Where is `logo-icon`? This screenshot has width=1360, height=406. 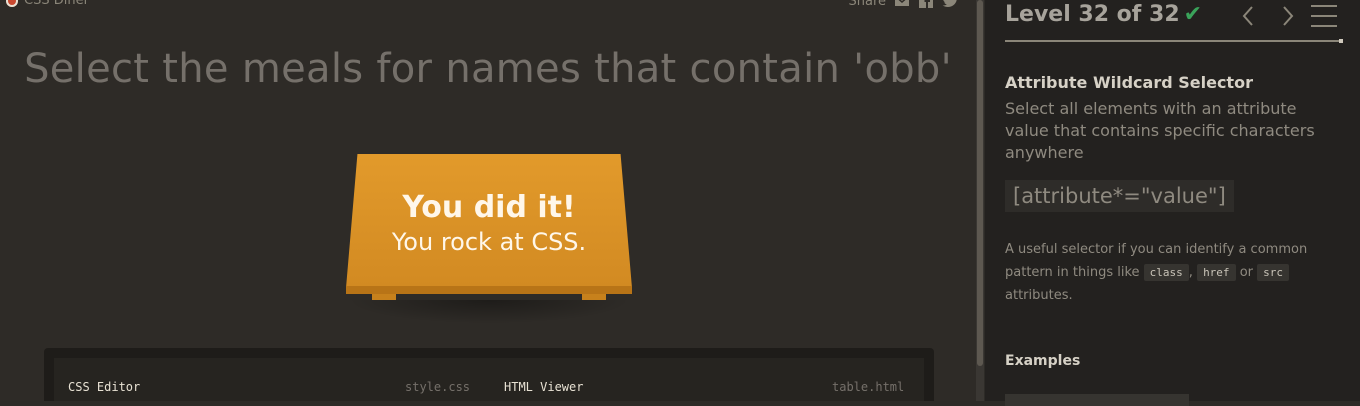
logo-icon is located at coordinates (12, 3).